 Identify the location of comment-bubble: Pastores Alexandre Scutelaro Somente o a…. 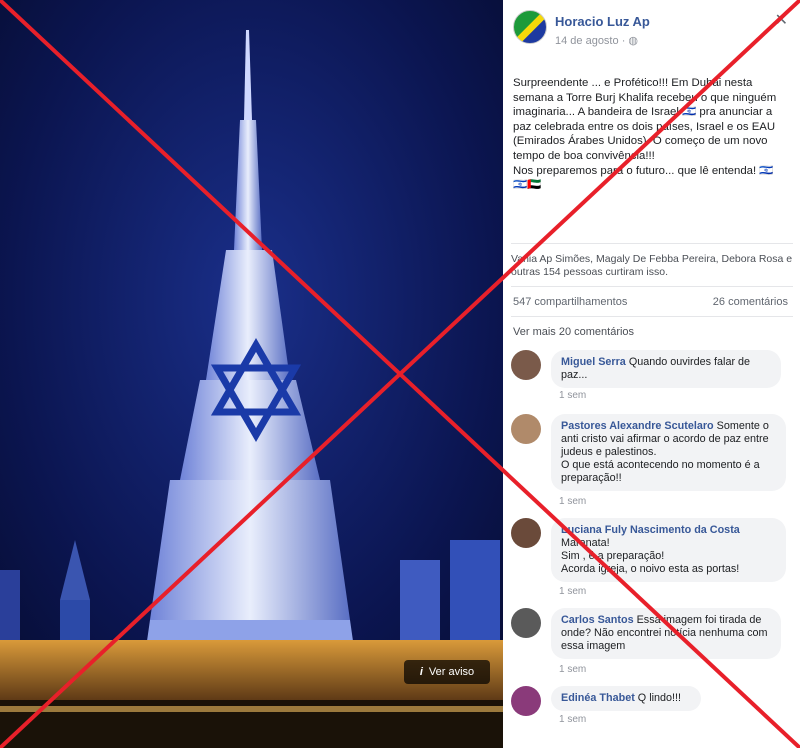
(668, 452).